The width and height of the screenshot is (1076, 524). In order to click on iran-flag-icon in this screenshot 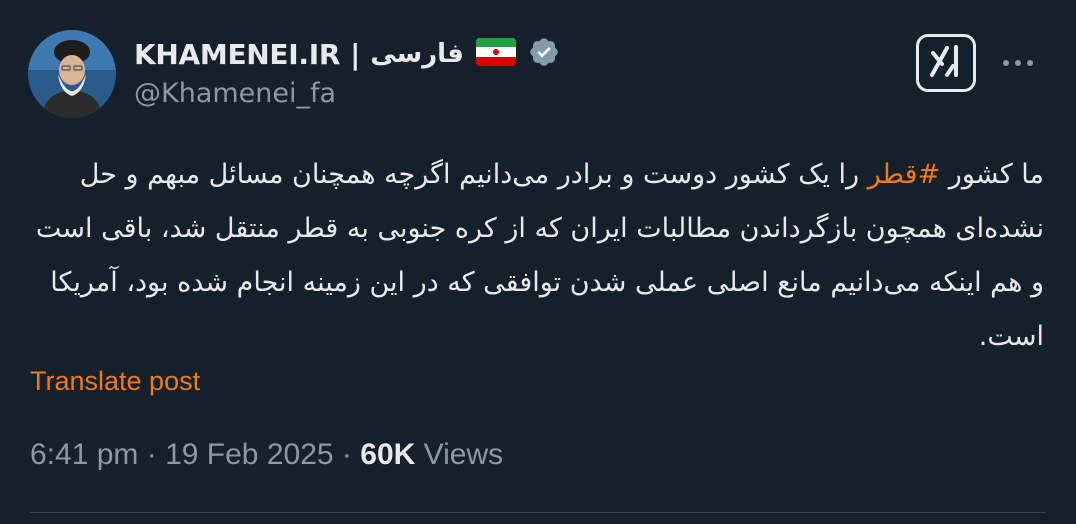, I will do `click(495, 54)`.